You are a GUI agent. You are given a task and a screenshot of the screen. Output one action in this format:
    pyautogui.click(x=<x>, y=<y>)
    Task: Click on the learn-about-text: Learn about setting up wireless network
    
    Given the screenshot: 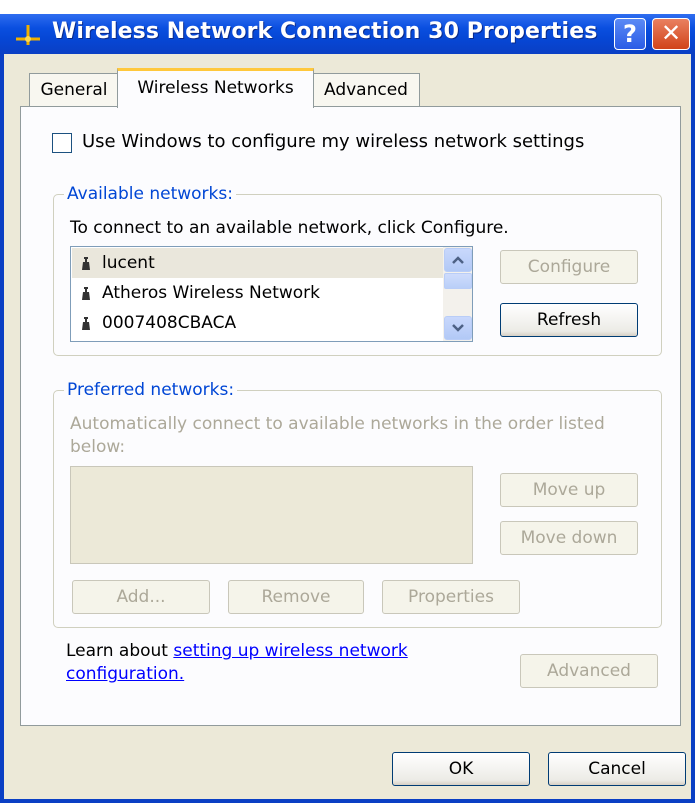 What is the action you would take?
    pyautogui.click(x=237, y=651)
    